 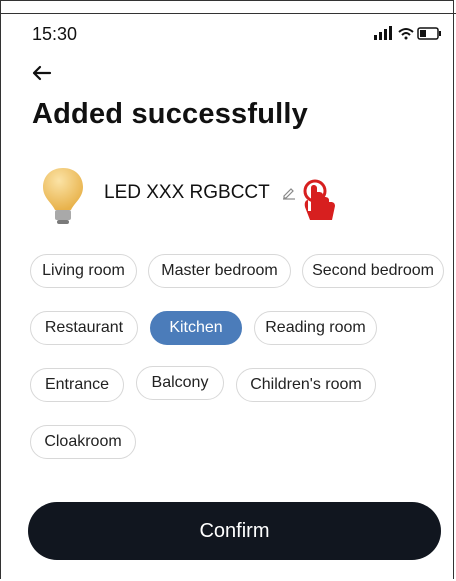 What do you see at coordinates (228, 7) in the screenshot?
I see `top-border` at bounding box center [228, 7].